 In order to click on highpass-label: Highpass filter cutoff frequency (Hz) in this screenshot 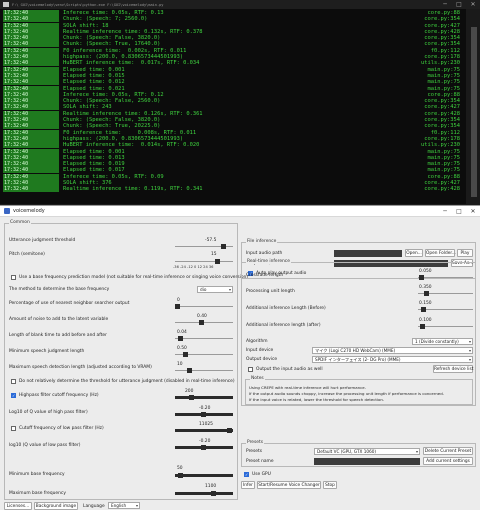, I will do `click(59, 395)`.